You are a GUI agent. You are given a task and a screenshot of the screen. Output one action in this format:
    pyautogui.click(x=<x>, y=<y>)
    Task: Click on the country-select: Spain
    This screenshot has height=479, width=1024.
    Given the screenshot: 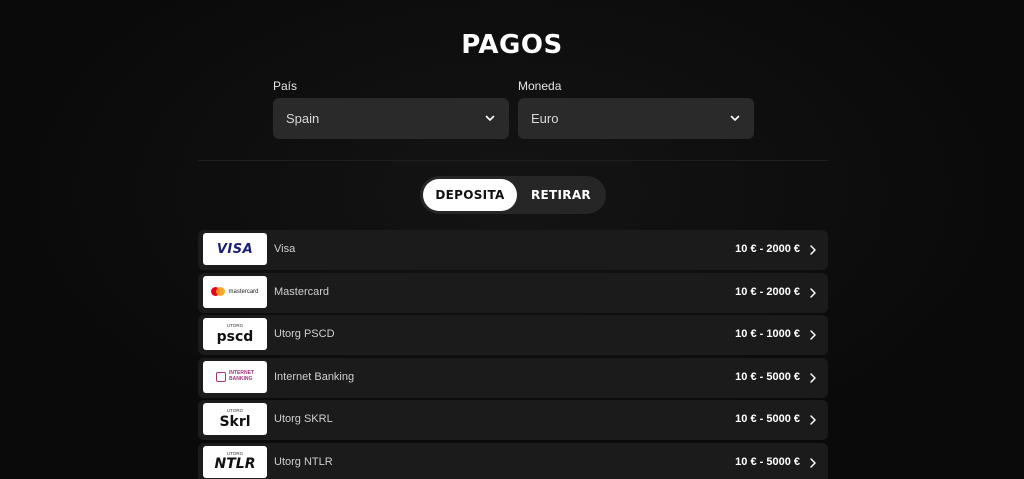 What is the action you would take?
    pyautogui.click(x=391, y=118)
    